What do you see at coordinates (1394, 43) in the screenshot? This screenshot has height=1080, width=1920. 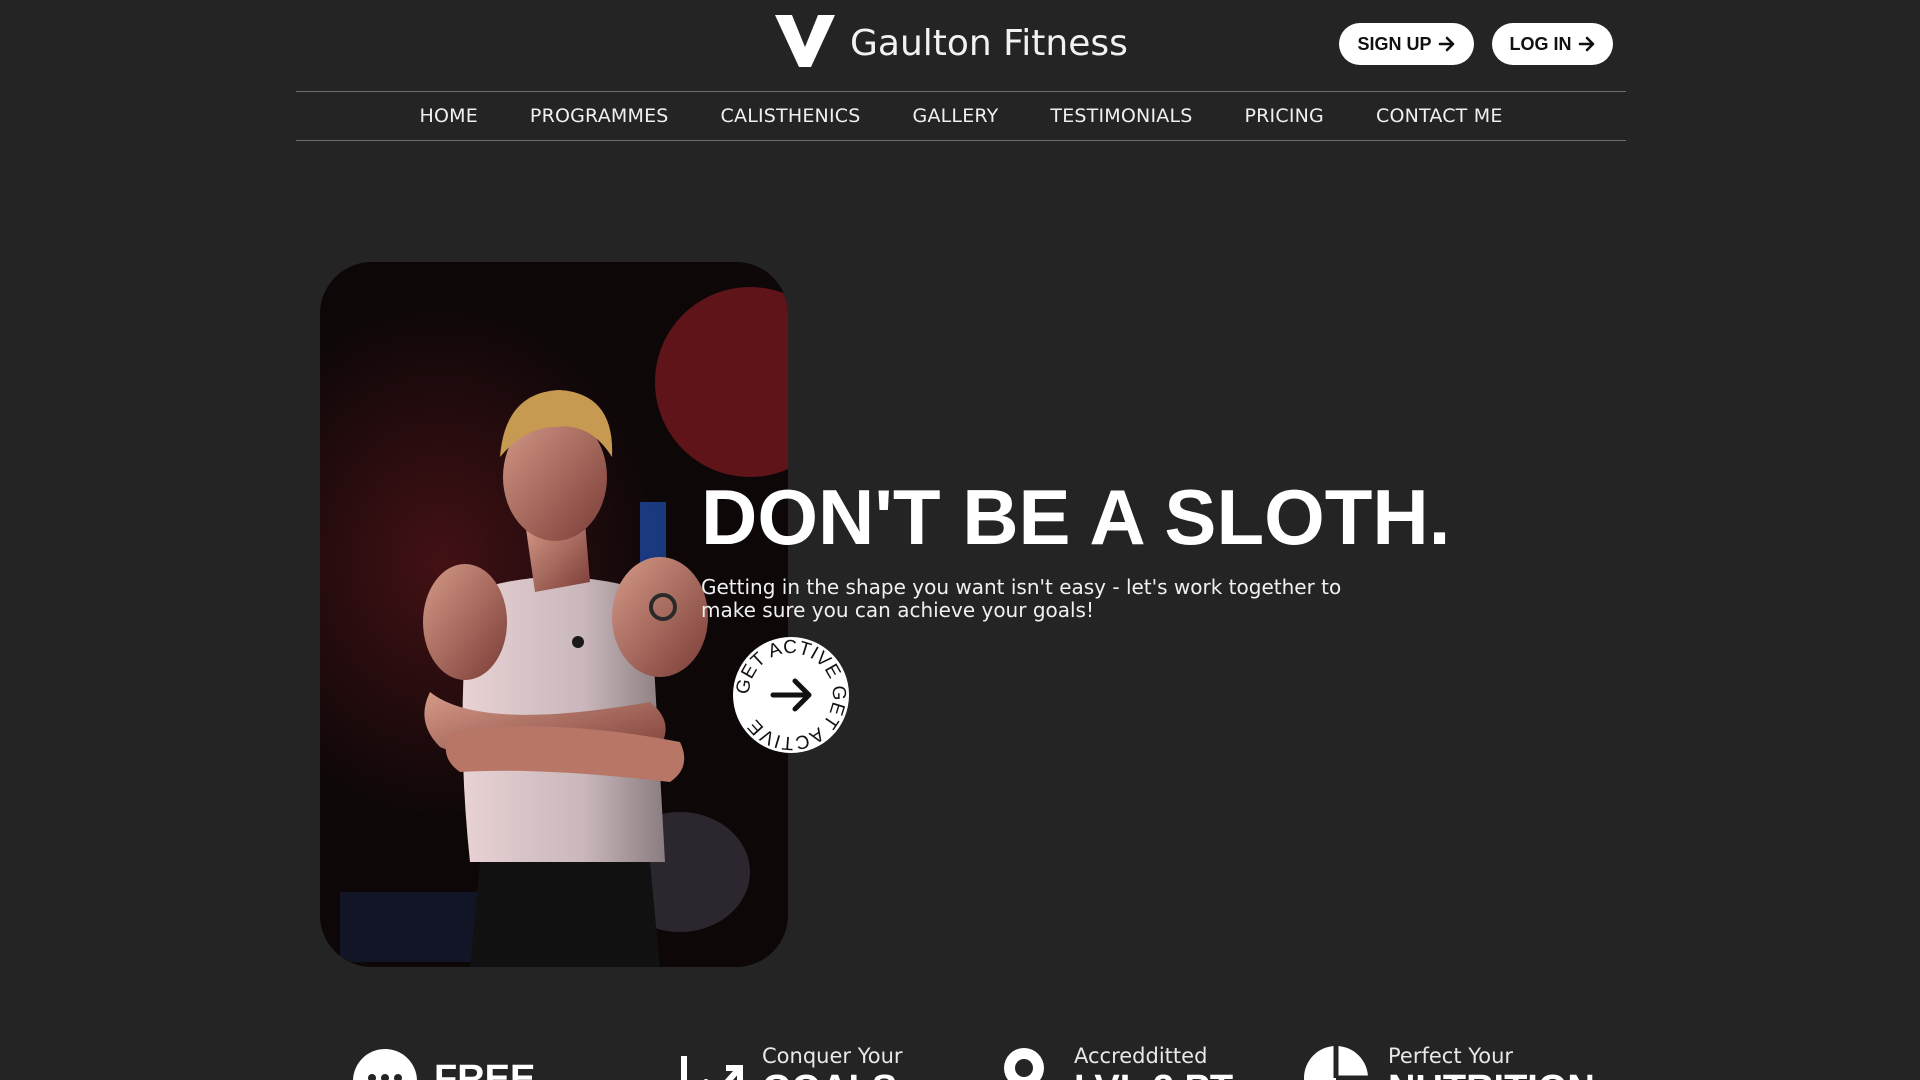 I see `sign-up-label: SIGN UP` at bounding box center [1394, 43].